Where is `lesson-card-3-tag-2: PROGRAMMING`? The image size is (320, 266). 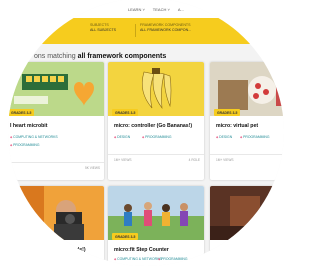
lesson-card-3-tag-2: PROGRAMMING is located at coordinates (254, 137).